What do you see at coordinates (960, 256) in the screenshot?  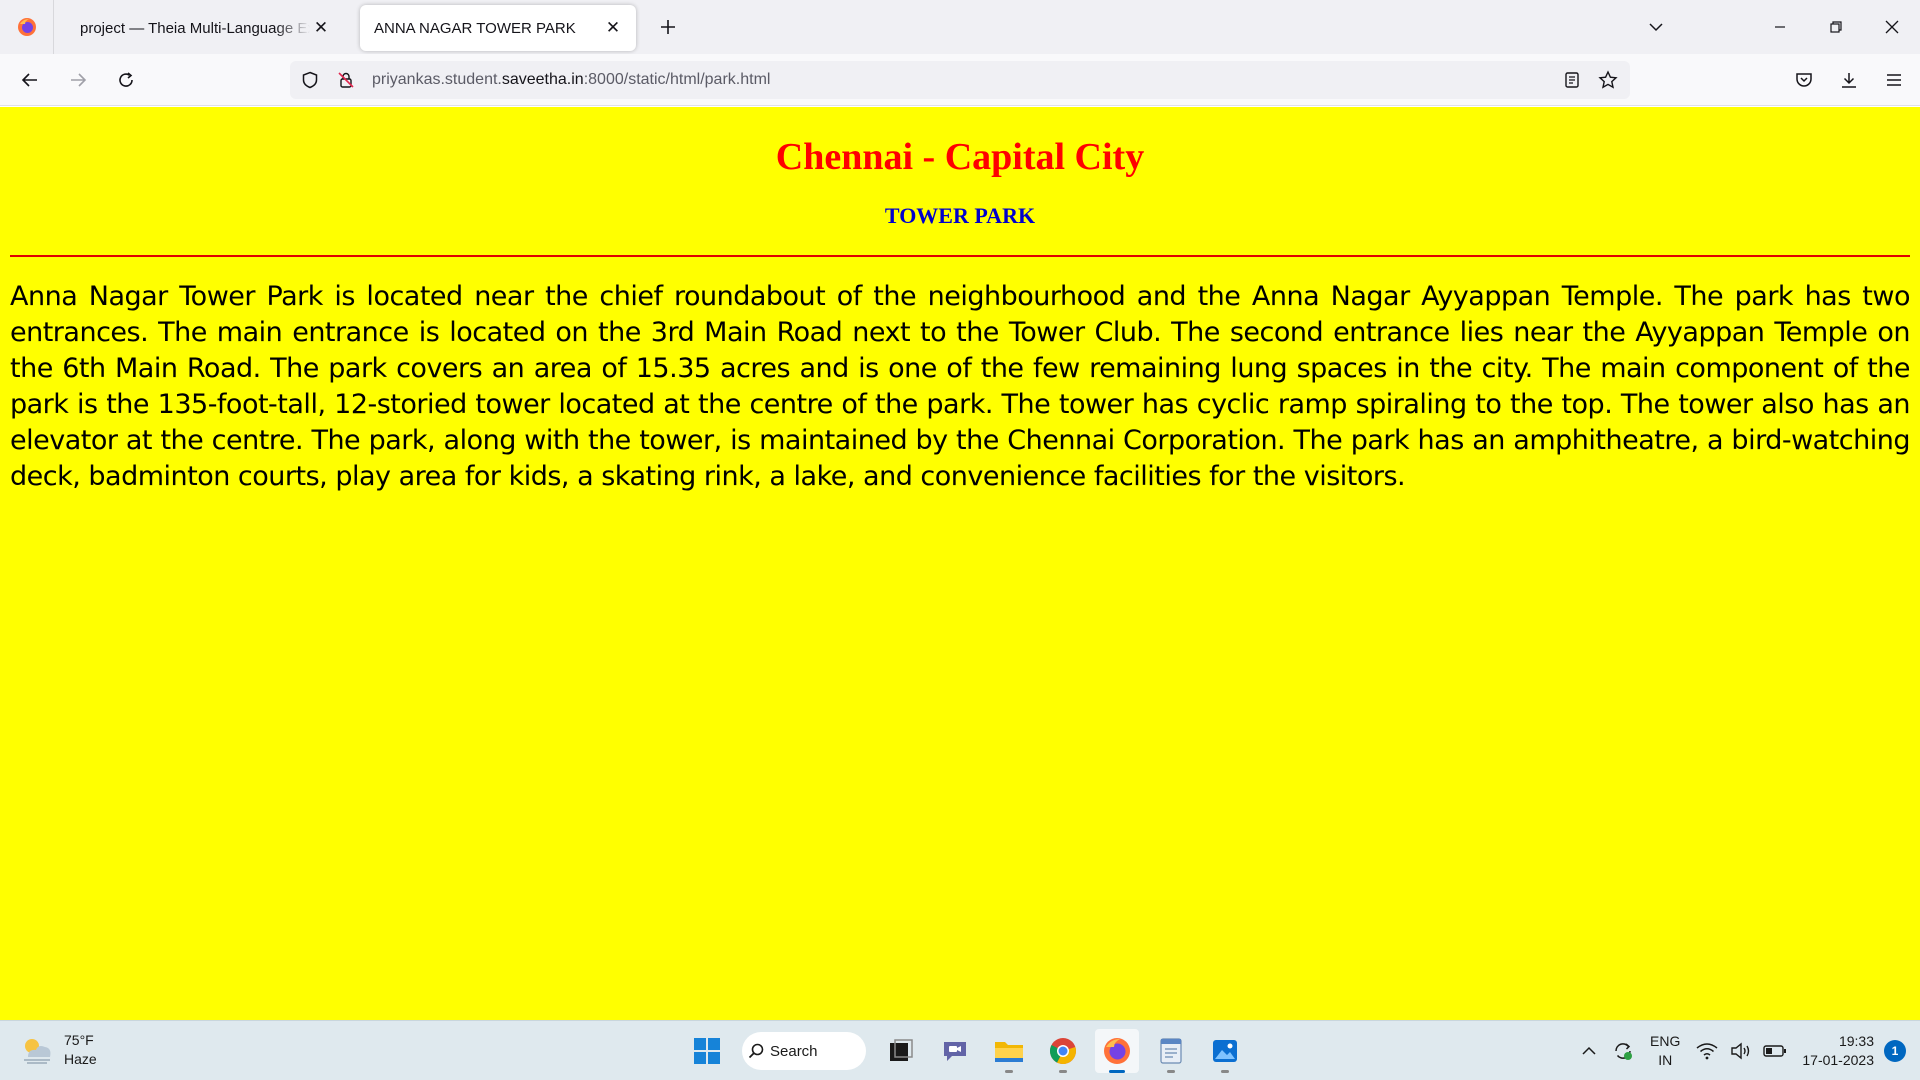 I see `divider` at bounding box center [960, 256].